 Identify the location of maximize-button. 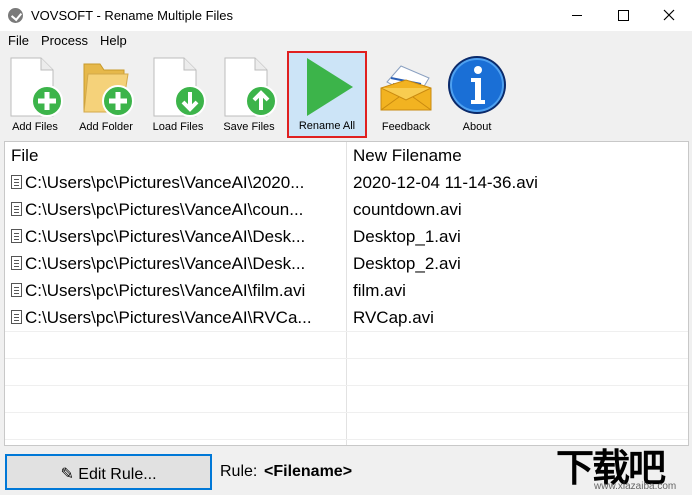
(623, 15).